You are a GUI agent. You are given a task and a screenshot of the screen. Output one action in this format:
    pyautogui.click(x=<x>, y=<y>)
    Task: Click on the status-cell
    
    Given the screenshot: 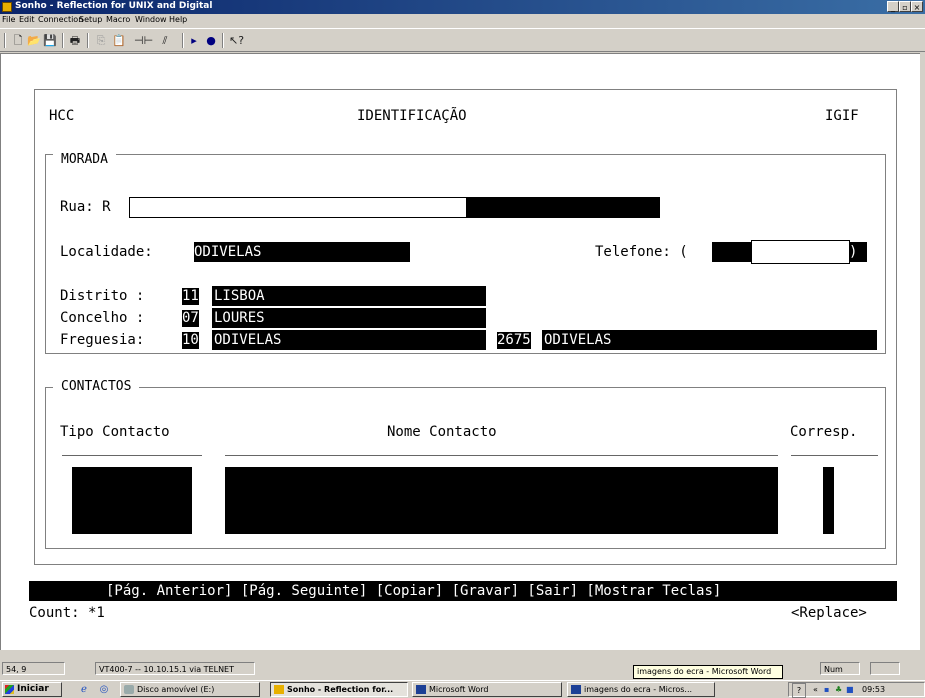 What is the action you would take?
    pyautogui.click(x=885, y=668)
    